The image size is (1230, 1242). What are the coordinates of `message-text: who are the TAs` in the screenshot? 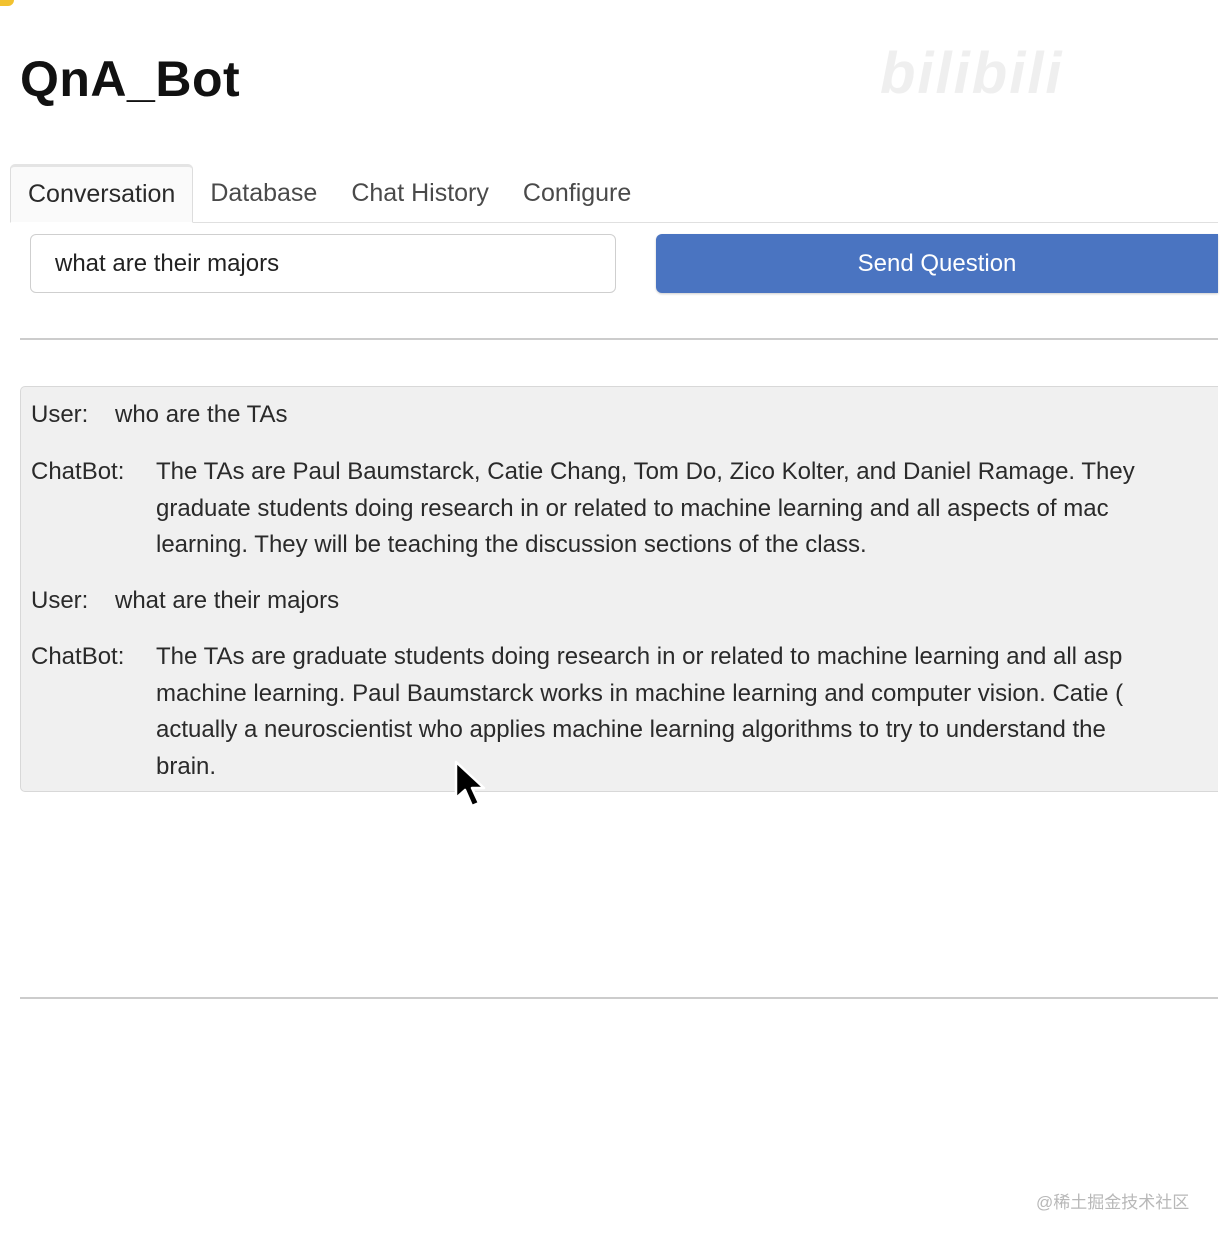 It's located at (201, 414).